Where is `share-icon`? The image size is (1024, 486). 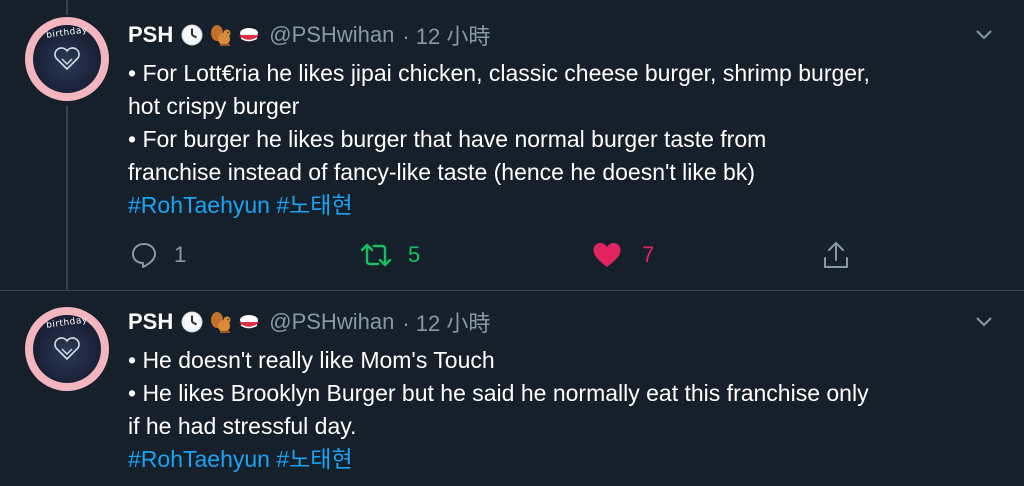
share-icon is located at coordinates (836, 255).